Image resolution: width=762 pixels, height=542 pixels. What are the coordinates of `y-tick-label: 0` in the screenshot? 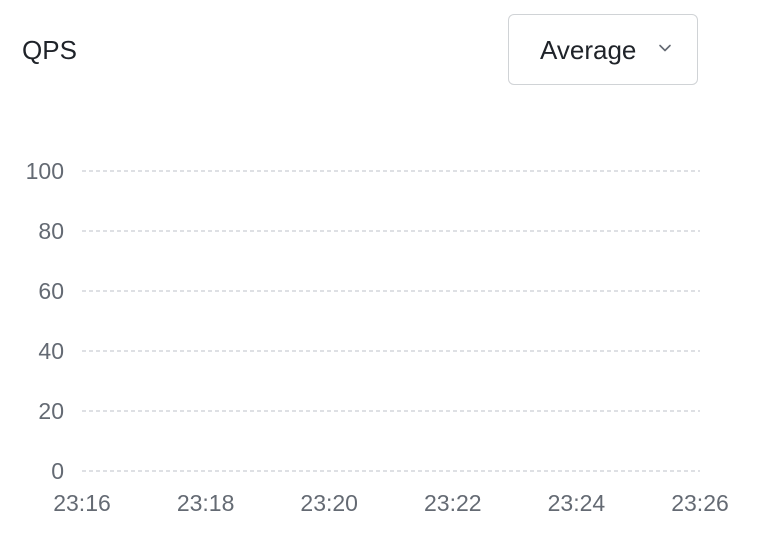 It's located at (57, 471).